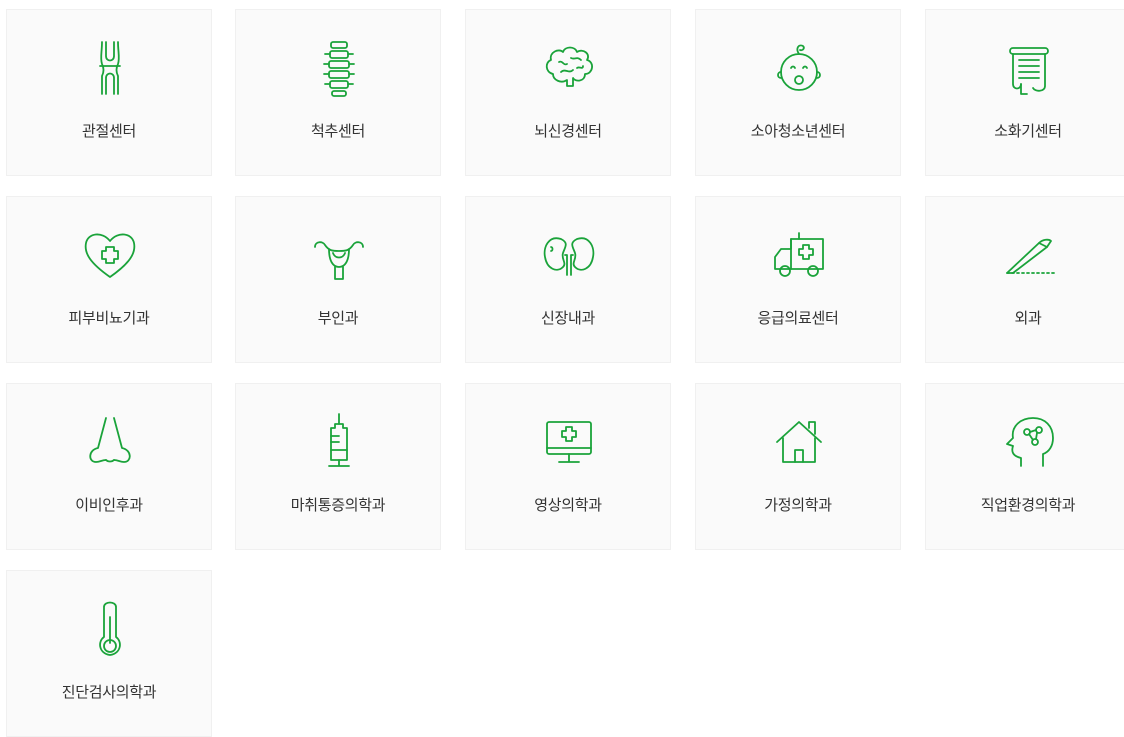 This screenshot has height=737, width=1124. I want to click on department-card-laboratory-medicine: 진단검사의학과, so click(109, 653).